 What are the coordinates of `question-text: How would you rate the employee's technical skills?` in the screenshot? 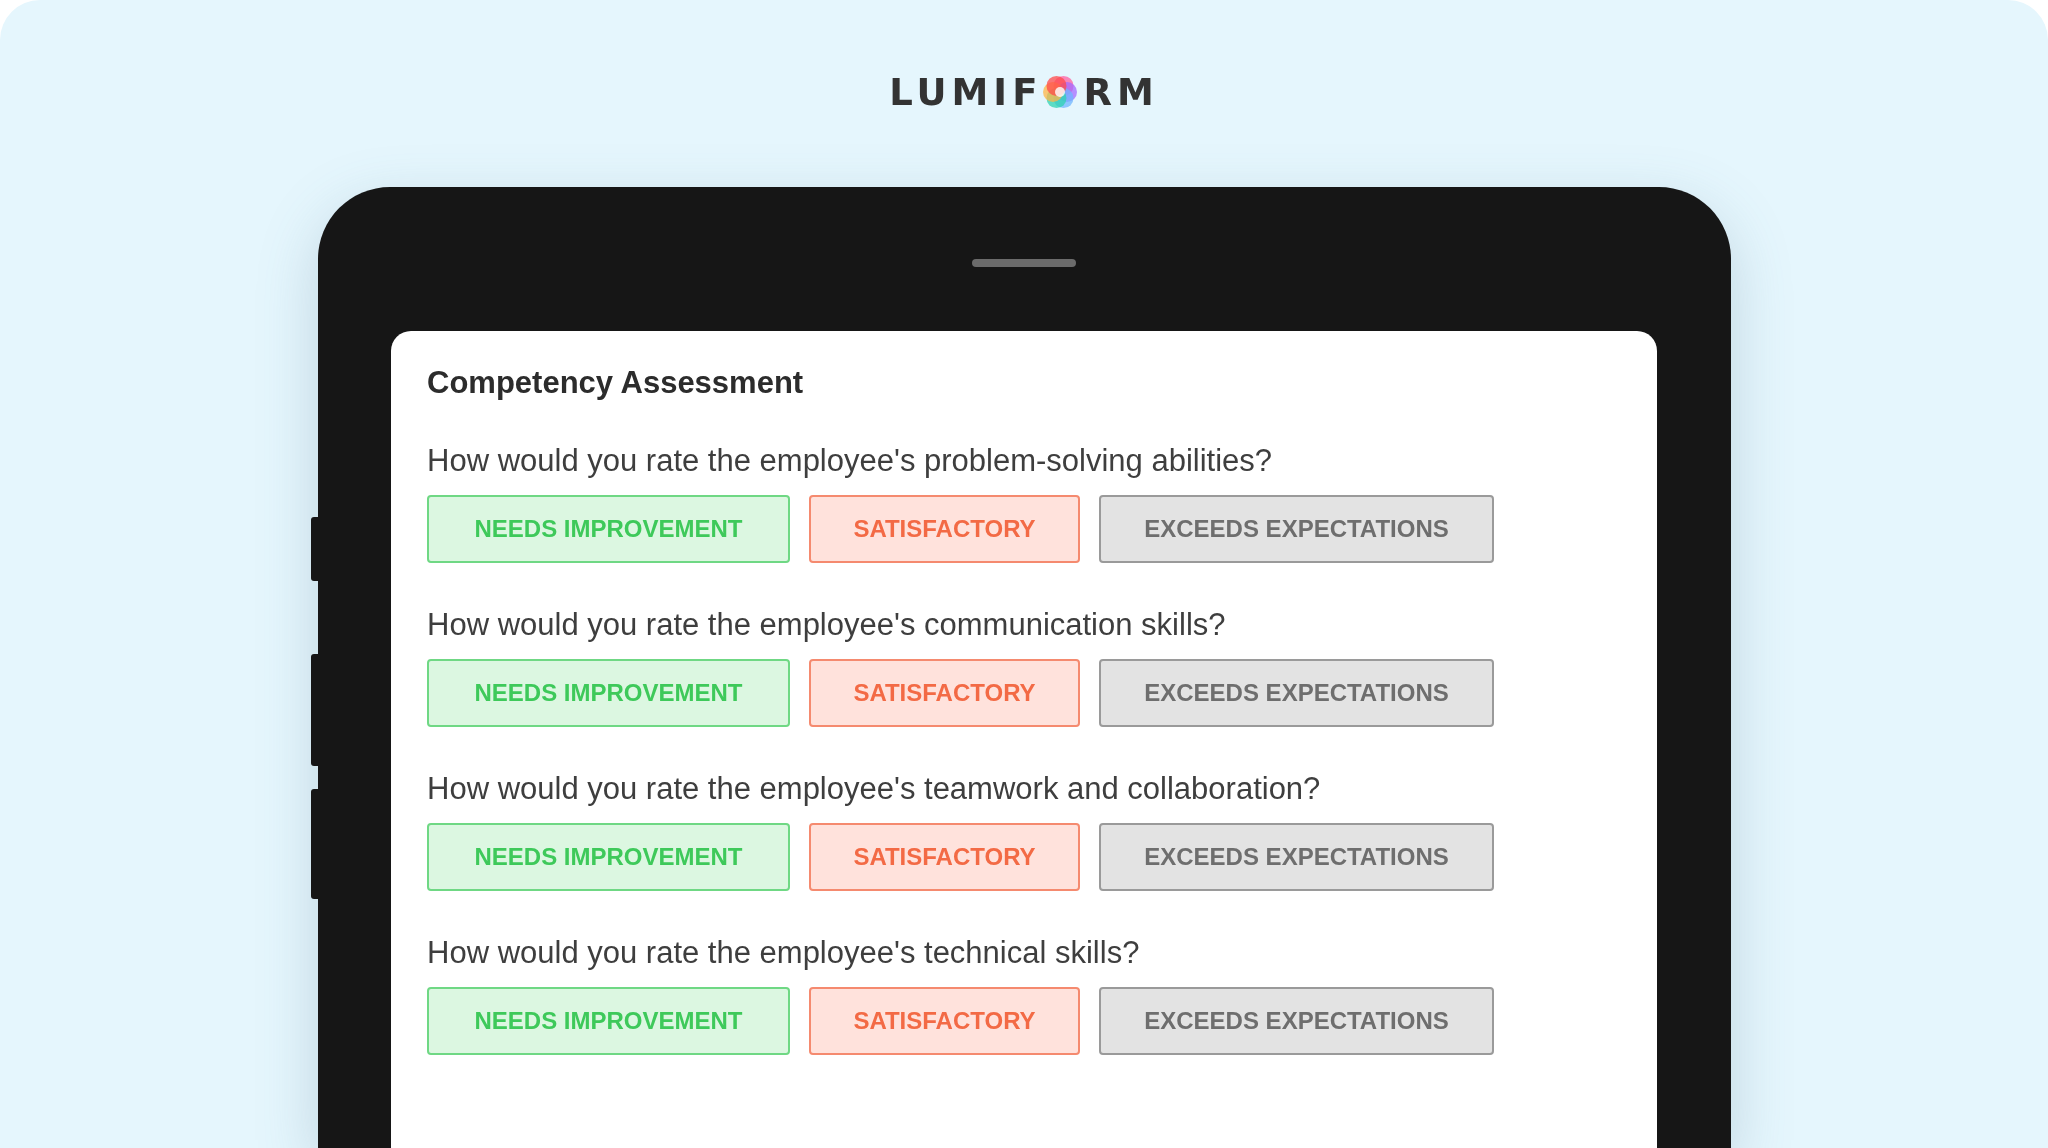 It's located at (783, 953).